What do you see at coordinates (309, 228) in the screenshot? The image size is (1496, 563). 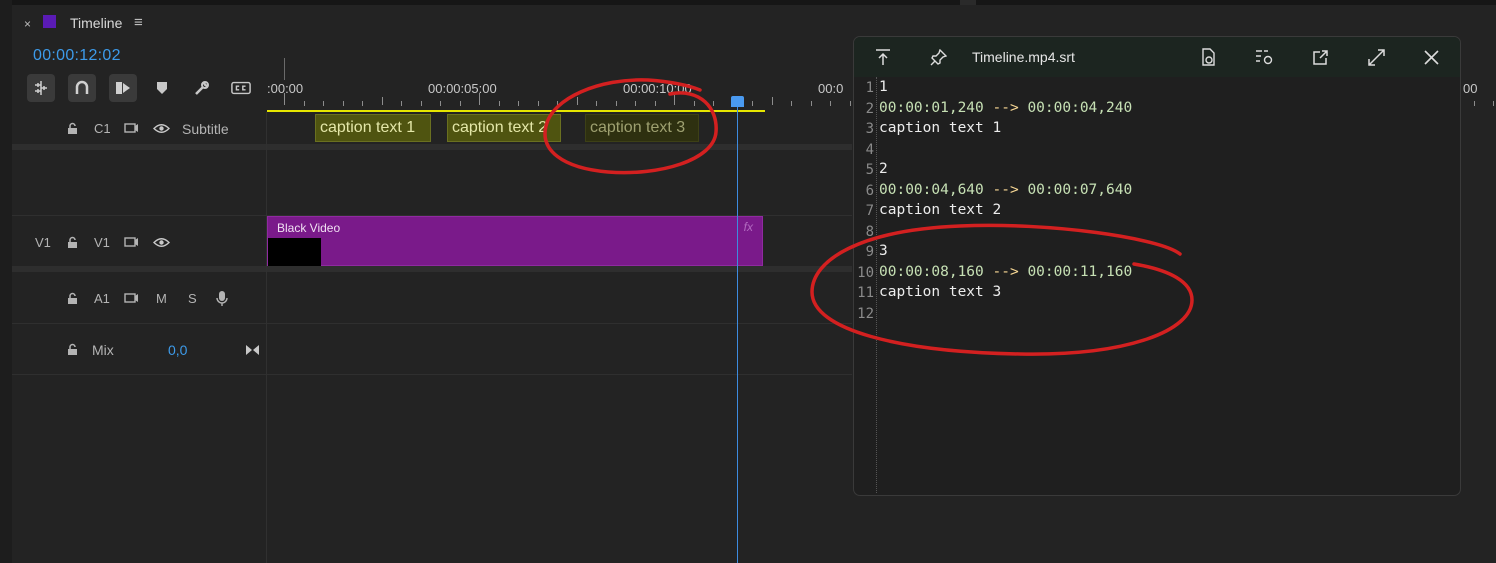 I see `clip-label: Black Video` at bounding box center [309, 228].